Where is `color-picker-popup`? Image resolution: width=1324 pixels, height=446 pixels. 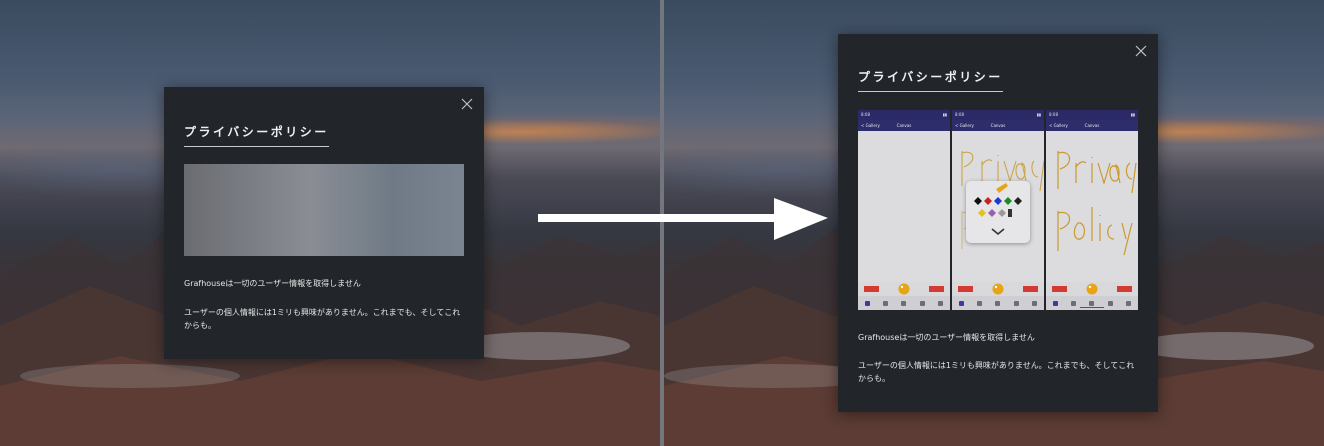
color-picker-popup is located at coordinates (998, 212).